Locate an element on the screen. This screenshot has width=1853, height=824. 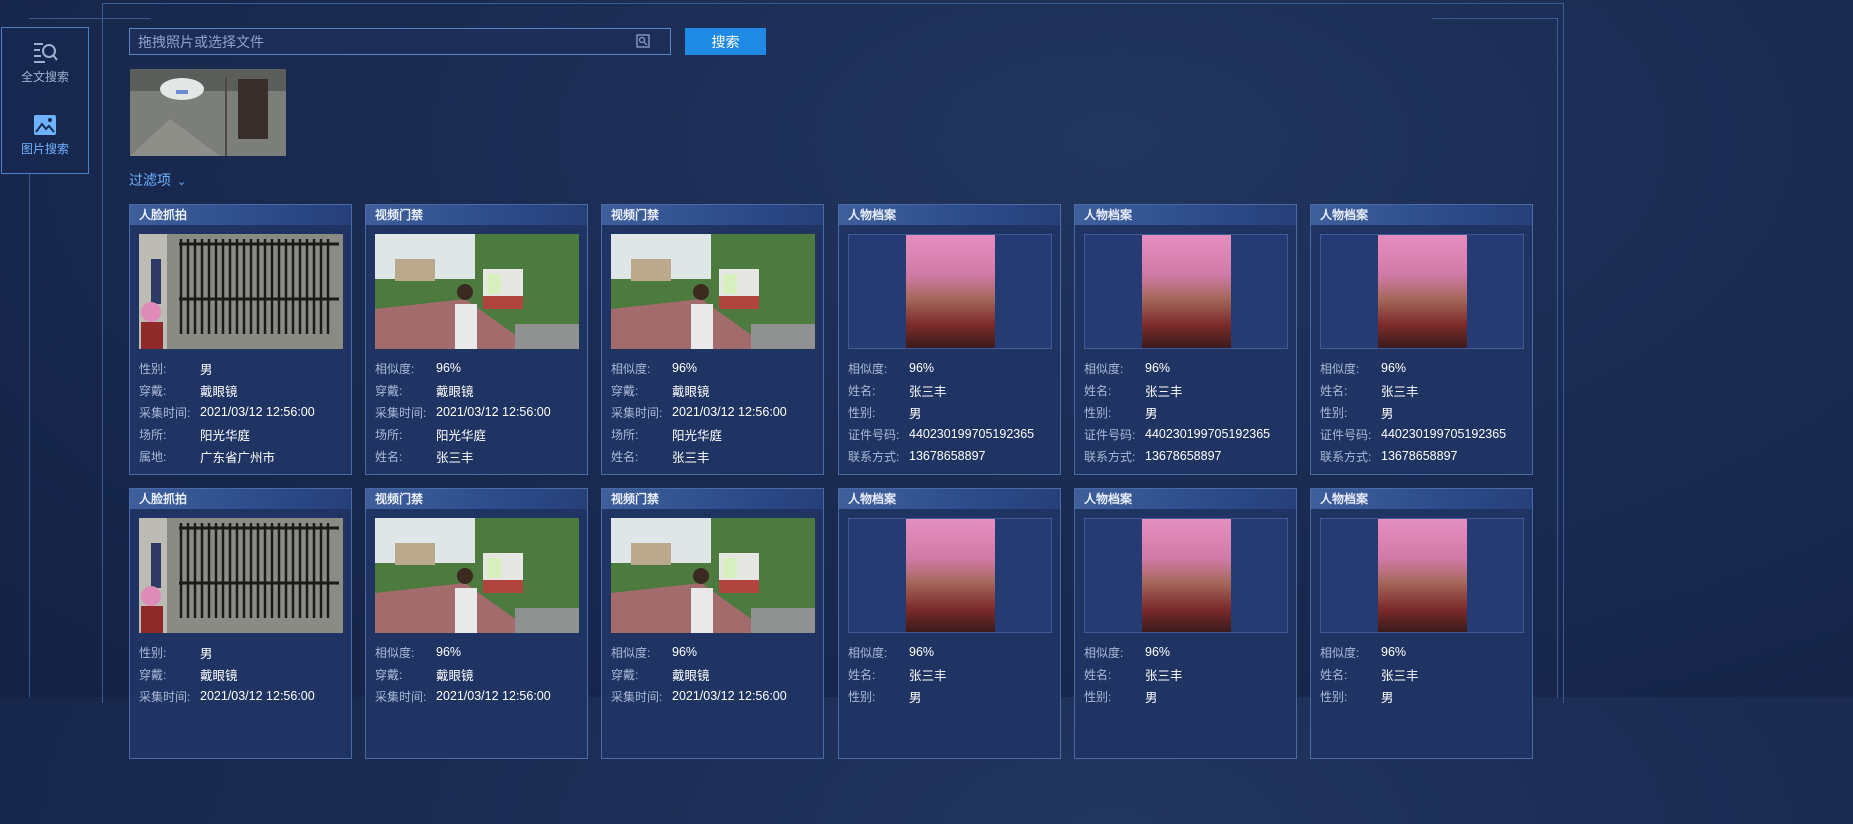
filter-label: 过滤项 is located at coordinates (150, 180).